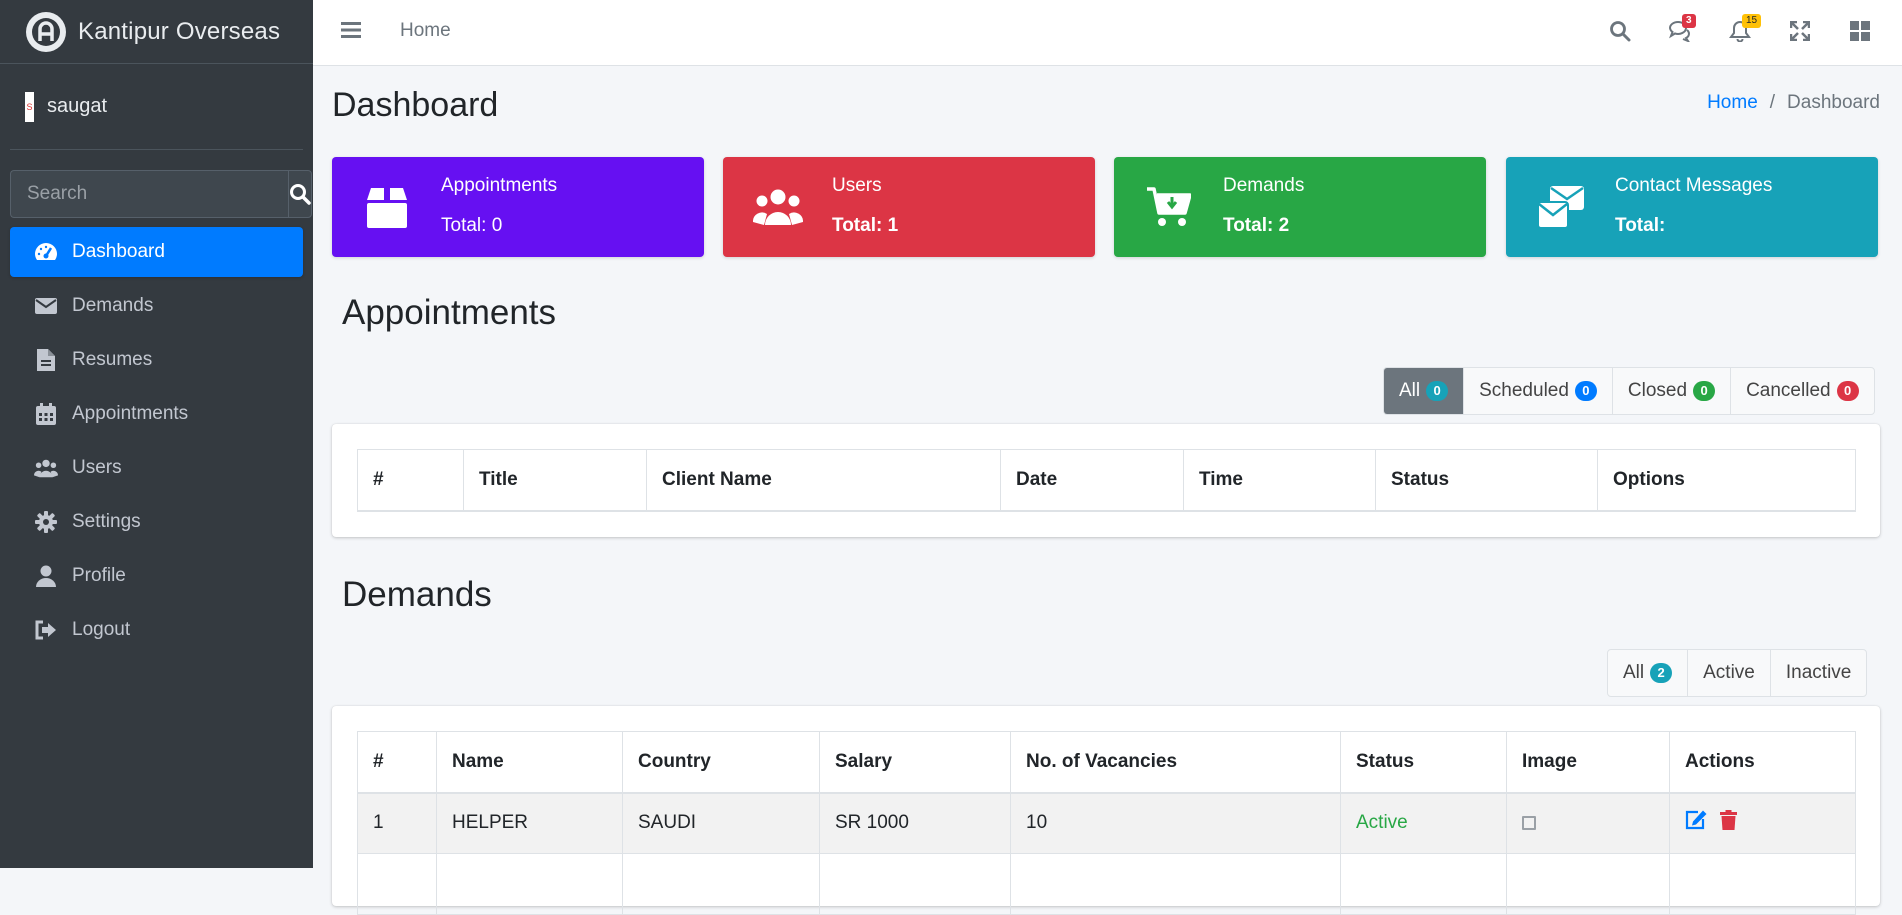 The width and height of the screenshot is (1902, 915). I want to click on demand-image-cell, so click(1588, 823).